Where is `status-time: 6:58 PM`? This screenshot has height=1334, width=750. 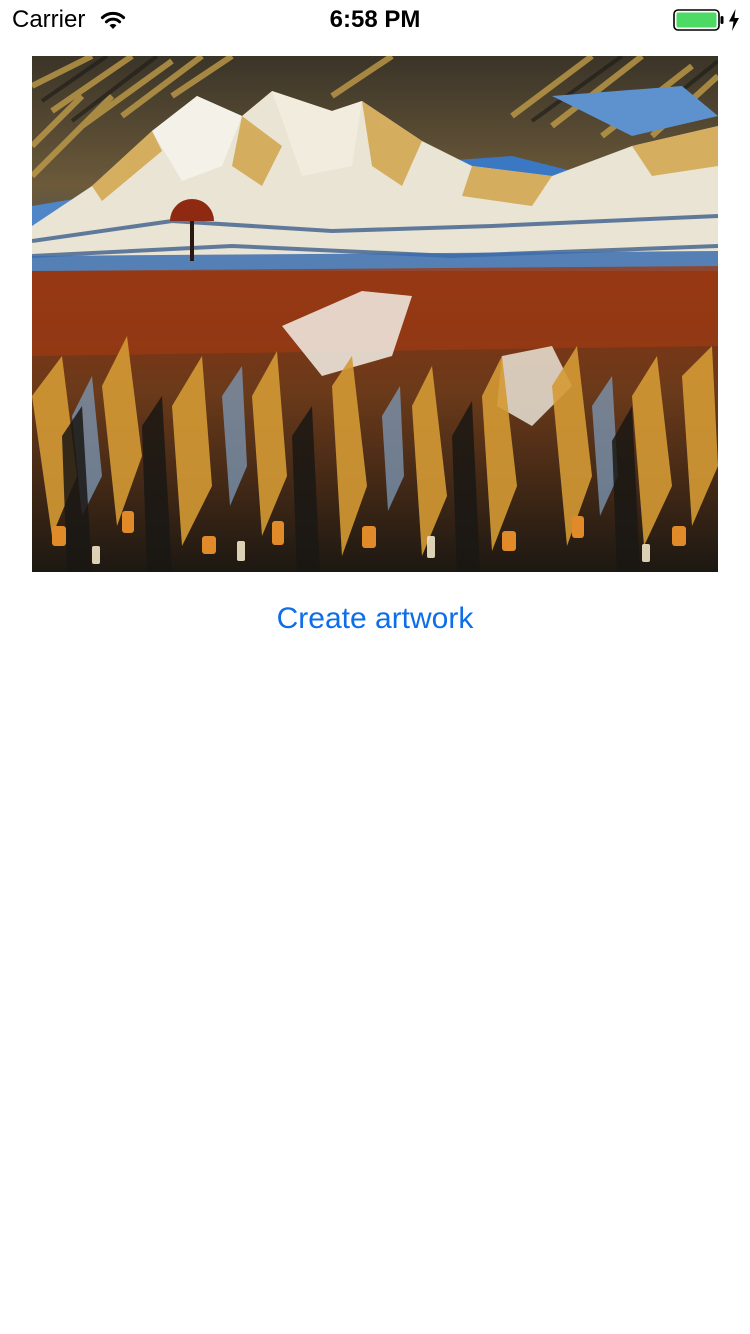
status-time: 6:58 PM is located at coordinates (375, 19).